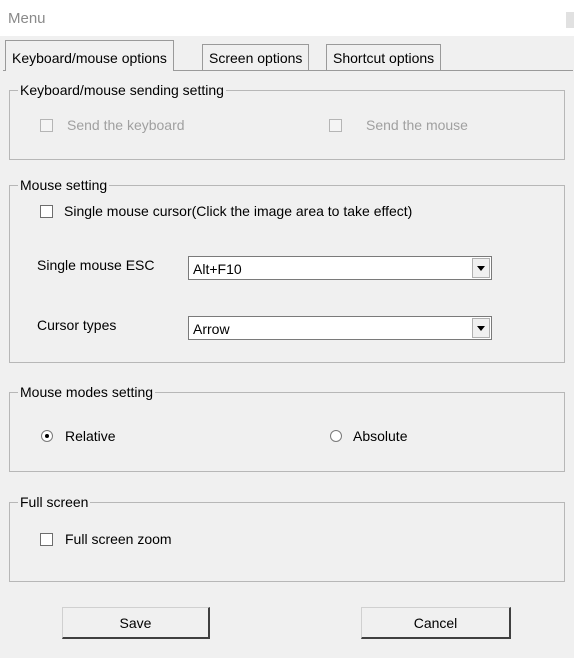  I want to click on window-title: Menu, so click(27, 18).